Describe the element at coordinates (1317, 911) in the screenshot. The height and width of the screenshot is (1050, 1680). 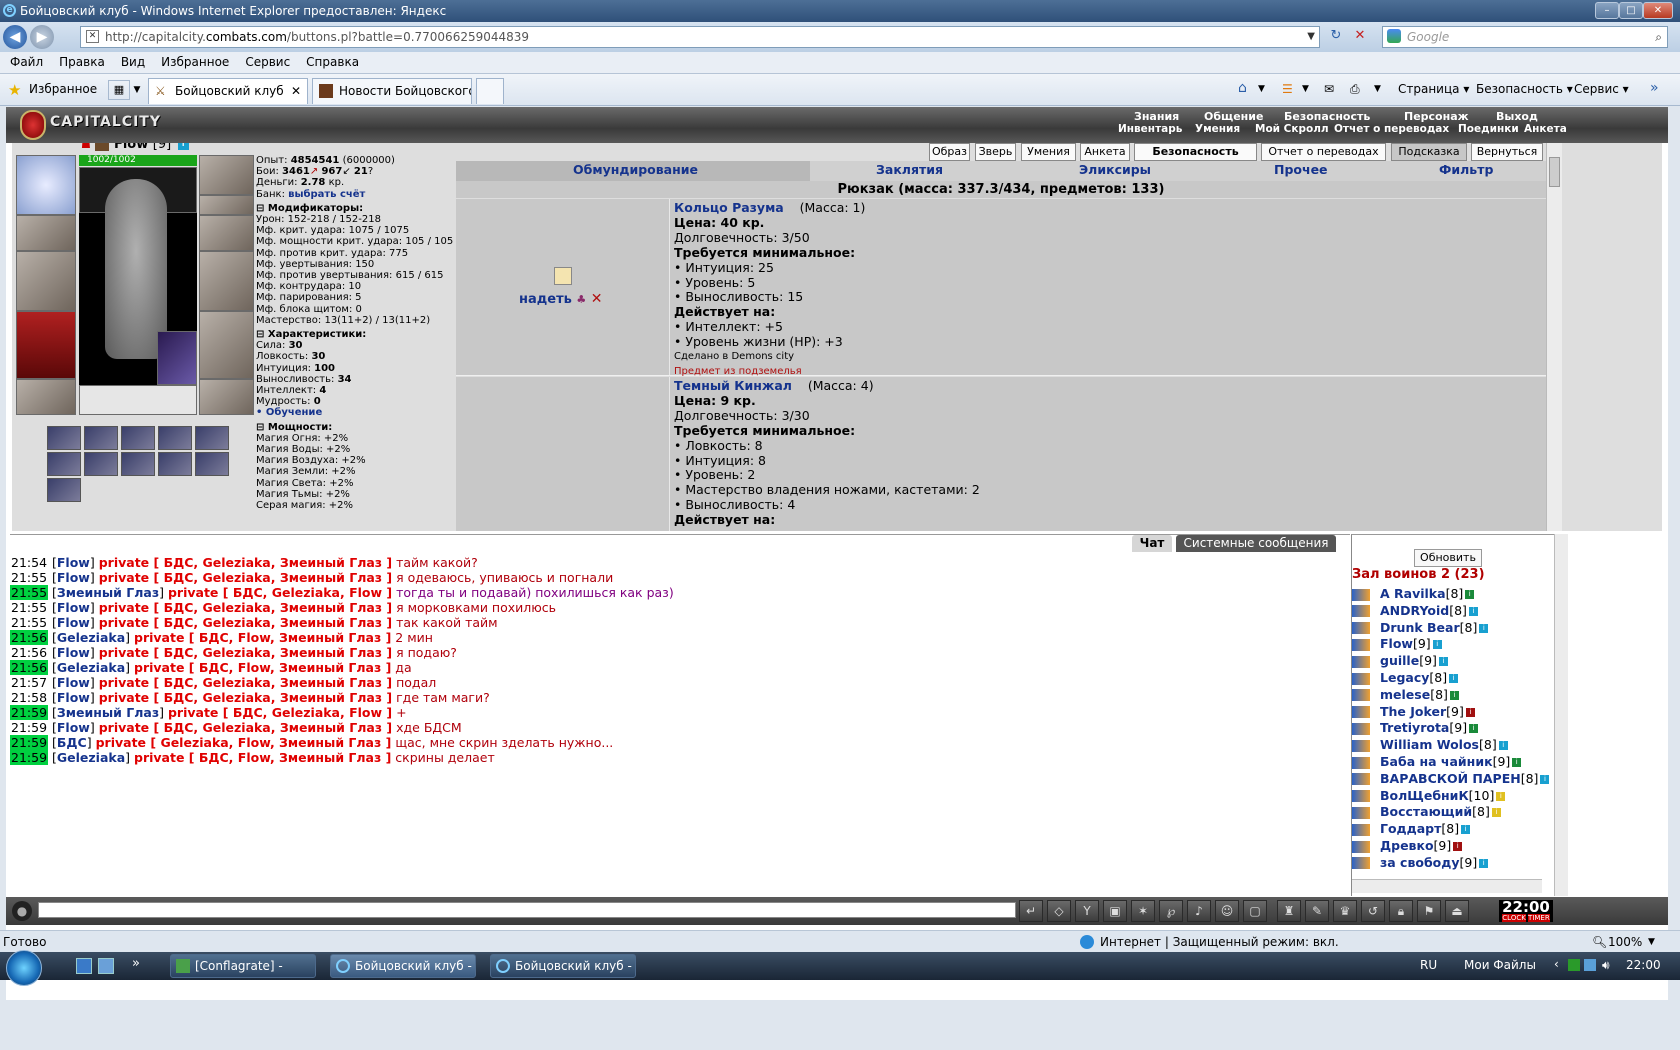
I see `scroll-icon: ✎` at that location.